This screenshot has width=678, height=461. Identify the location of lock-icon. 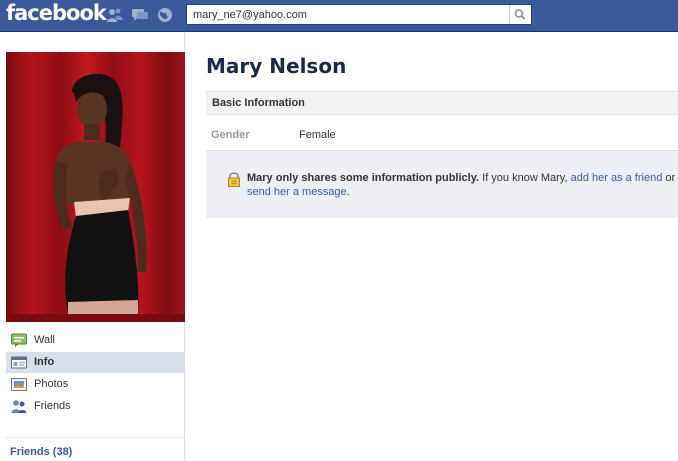
(234, 179).